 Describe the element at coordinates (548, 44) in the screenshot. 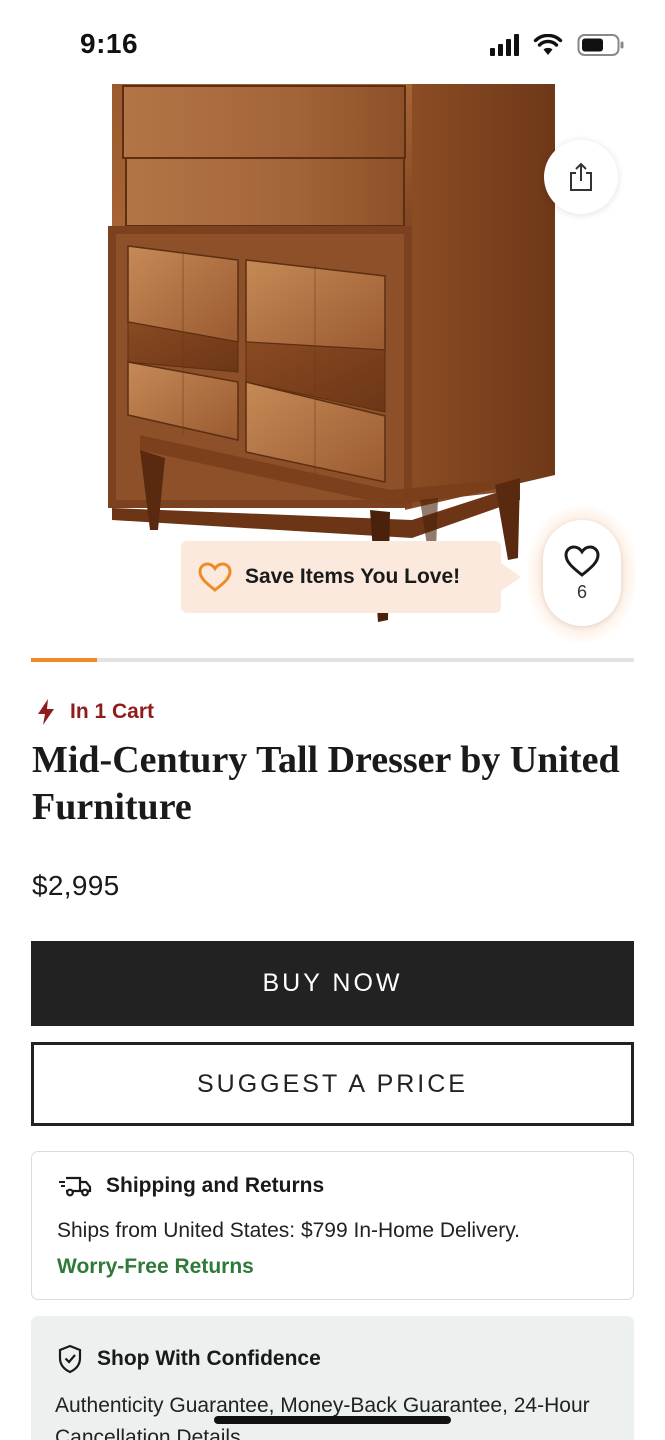

I see `wifi-icon` at that location.